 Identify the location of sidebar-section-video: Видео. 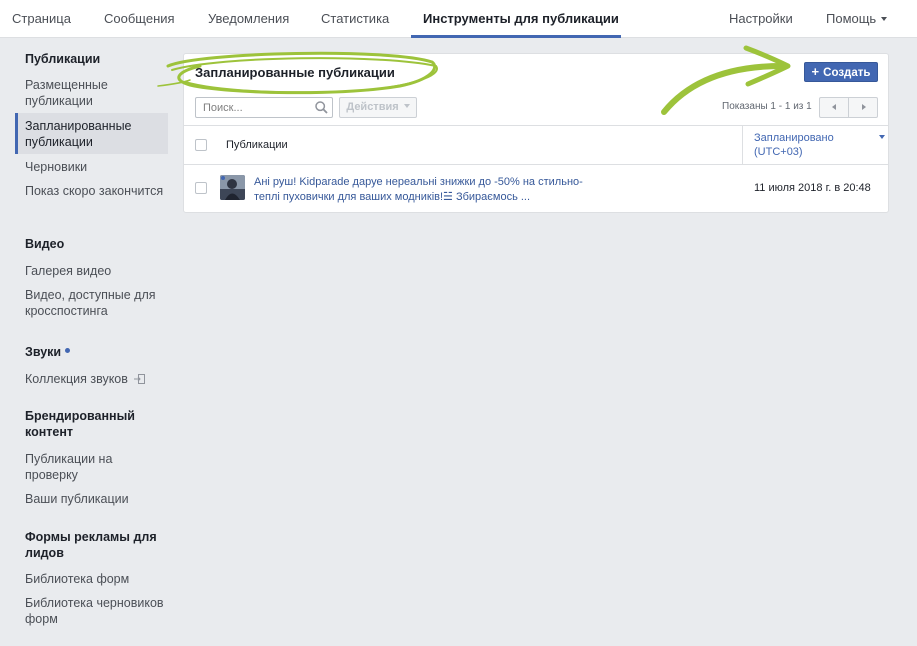
(45, 244).